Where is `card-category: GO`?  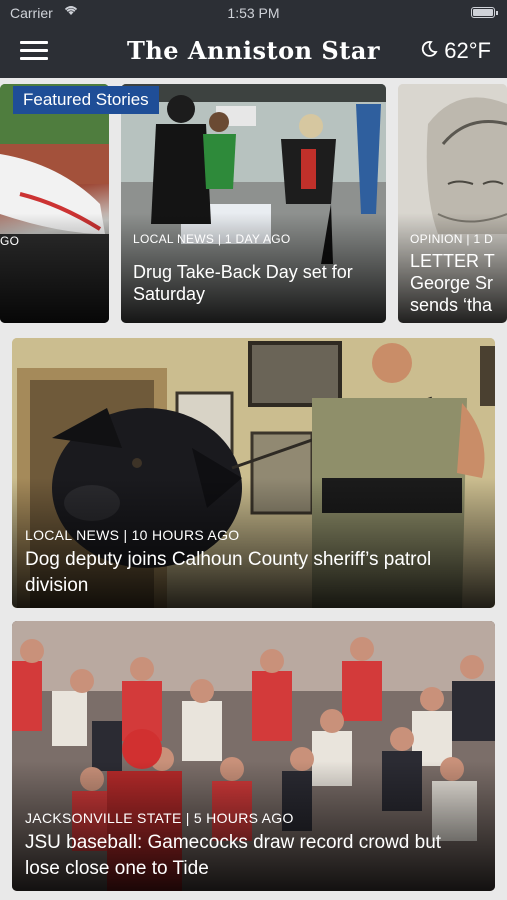
card-category: GO is located at coordinates (10, 241).